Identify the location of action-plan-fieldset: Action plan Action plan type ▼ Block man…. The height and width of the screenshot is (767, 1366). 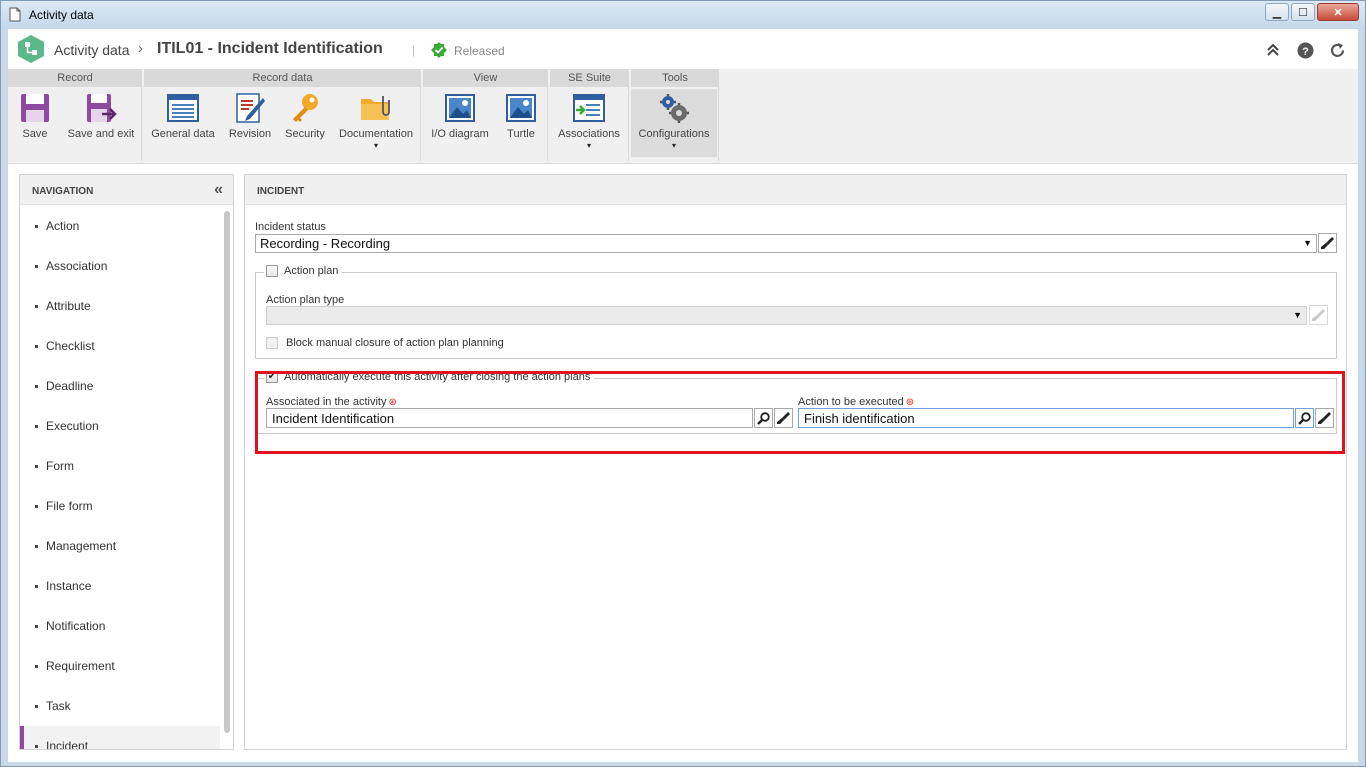
(796, 312).